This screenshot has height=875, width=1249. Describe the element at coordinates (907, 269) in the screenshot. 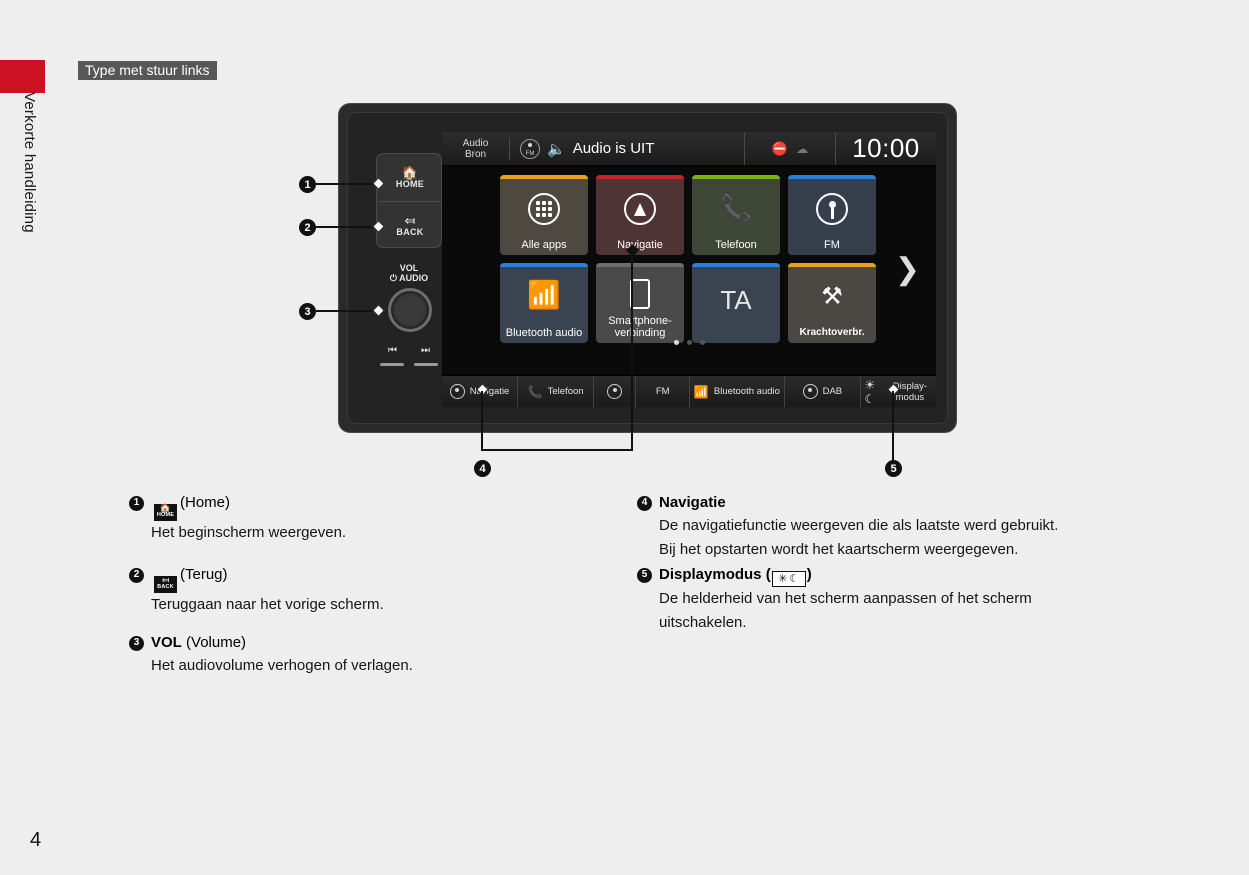

I see `chevron-right-icon: ❯` at that location.